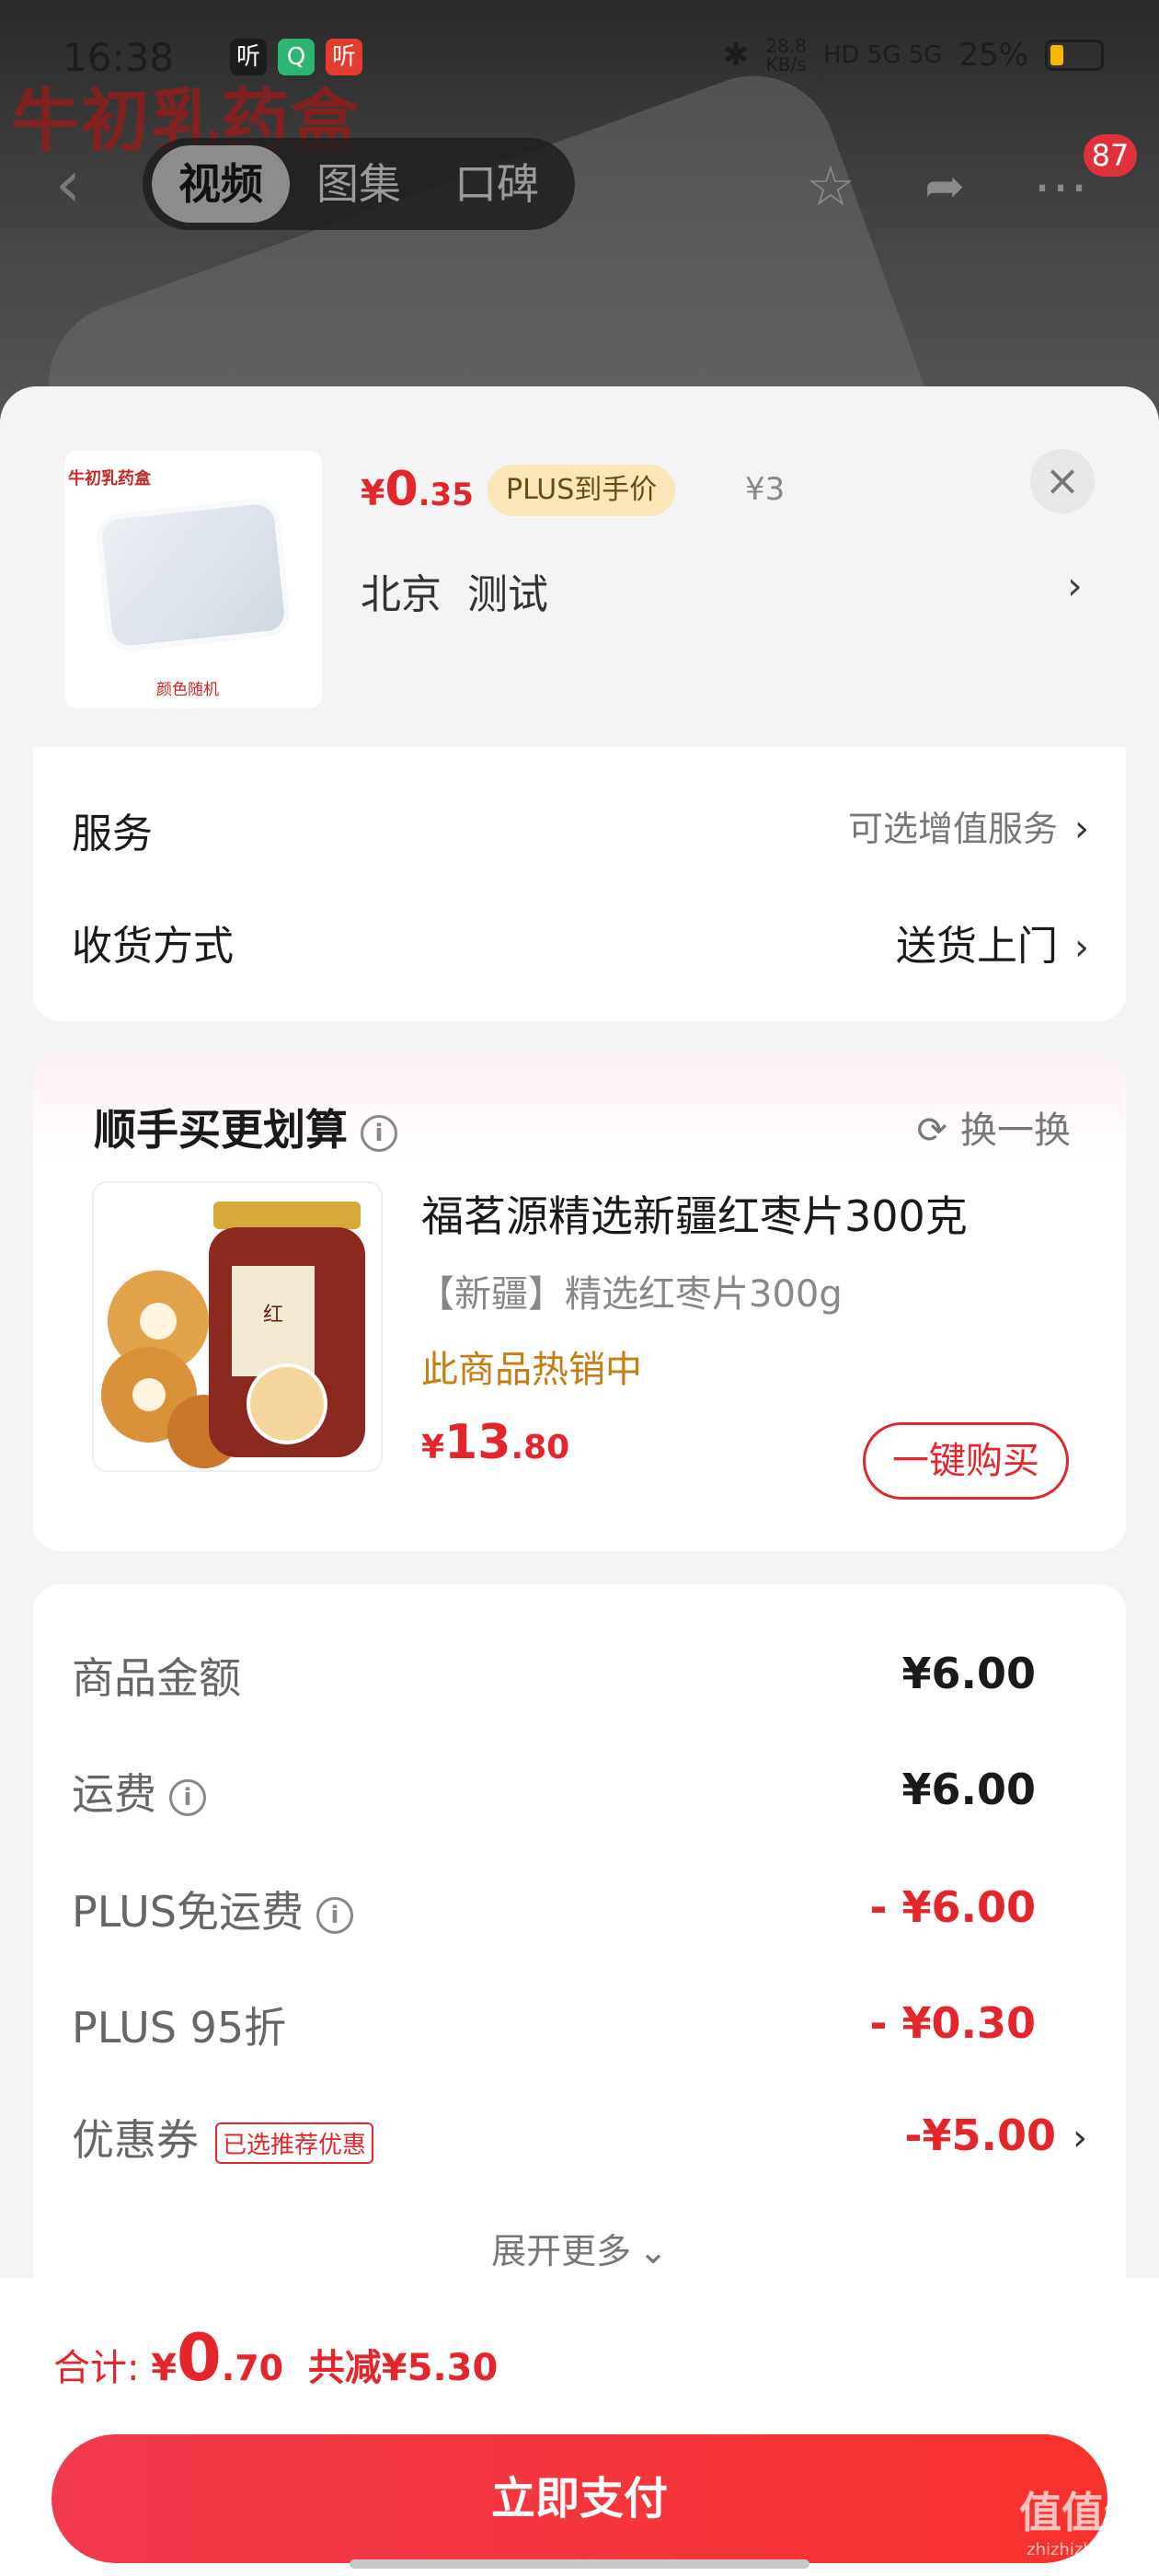  I want to click on share-icon: ➦, so click(944, 187).